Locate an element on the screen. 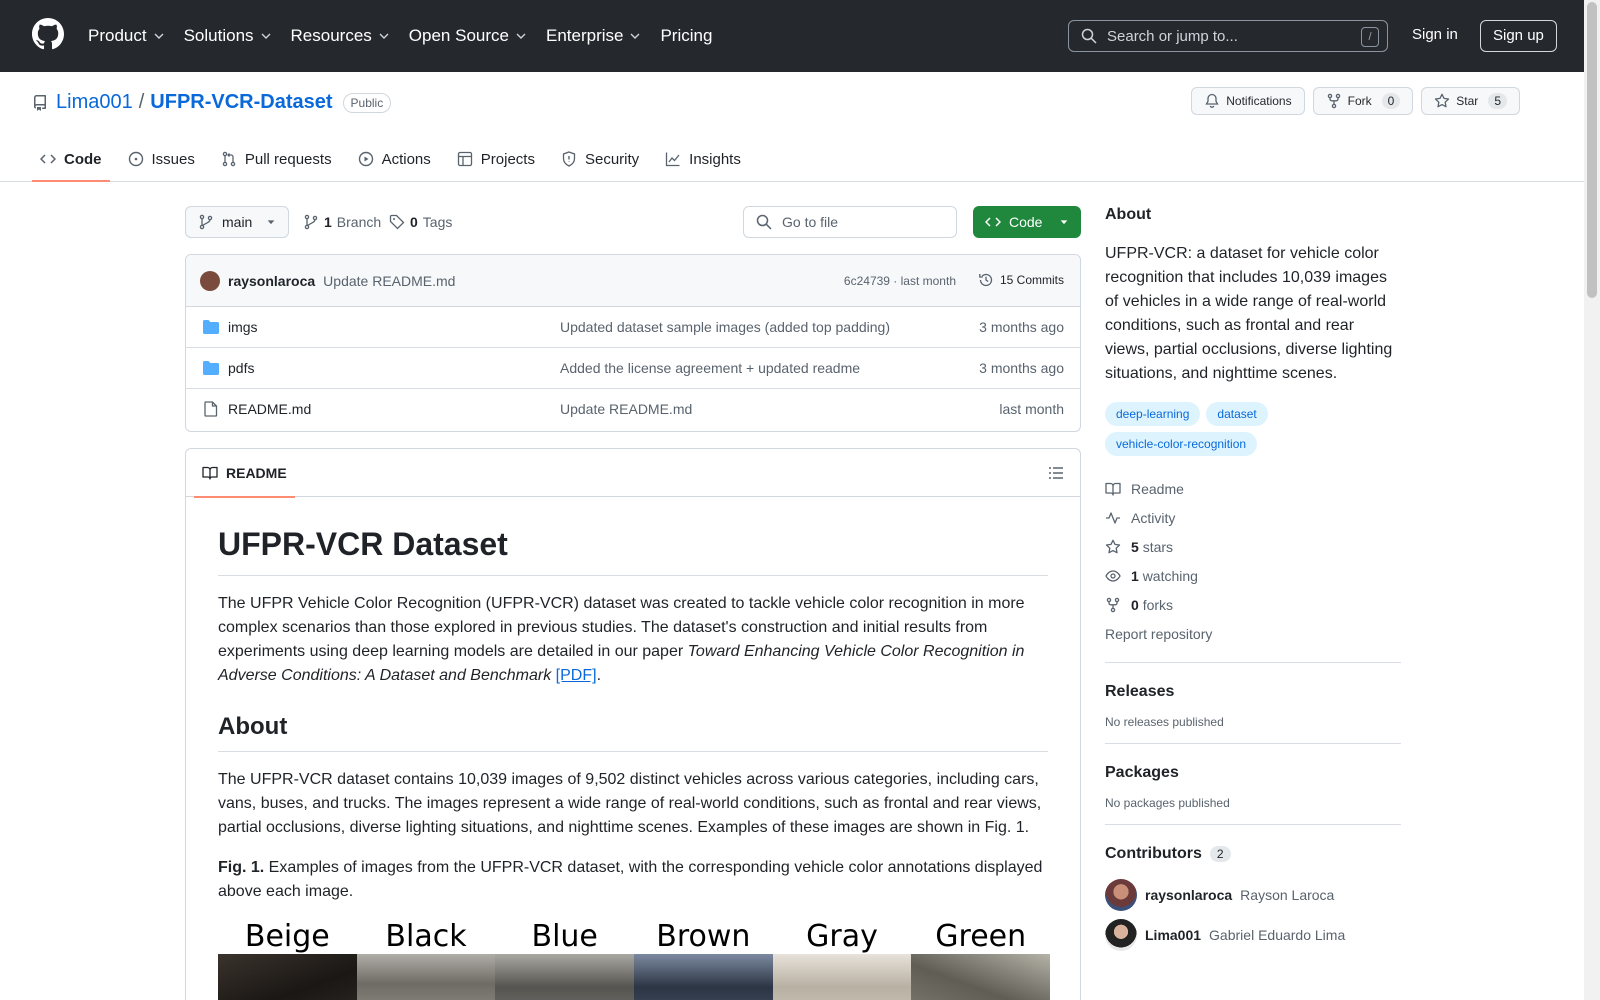  commits-history-link: 15 Commits is located at coordinates (1021, 280).